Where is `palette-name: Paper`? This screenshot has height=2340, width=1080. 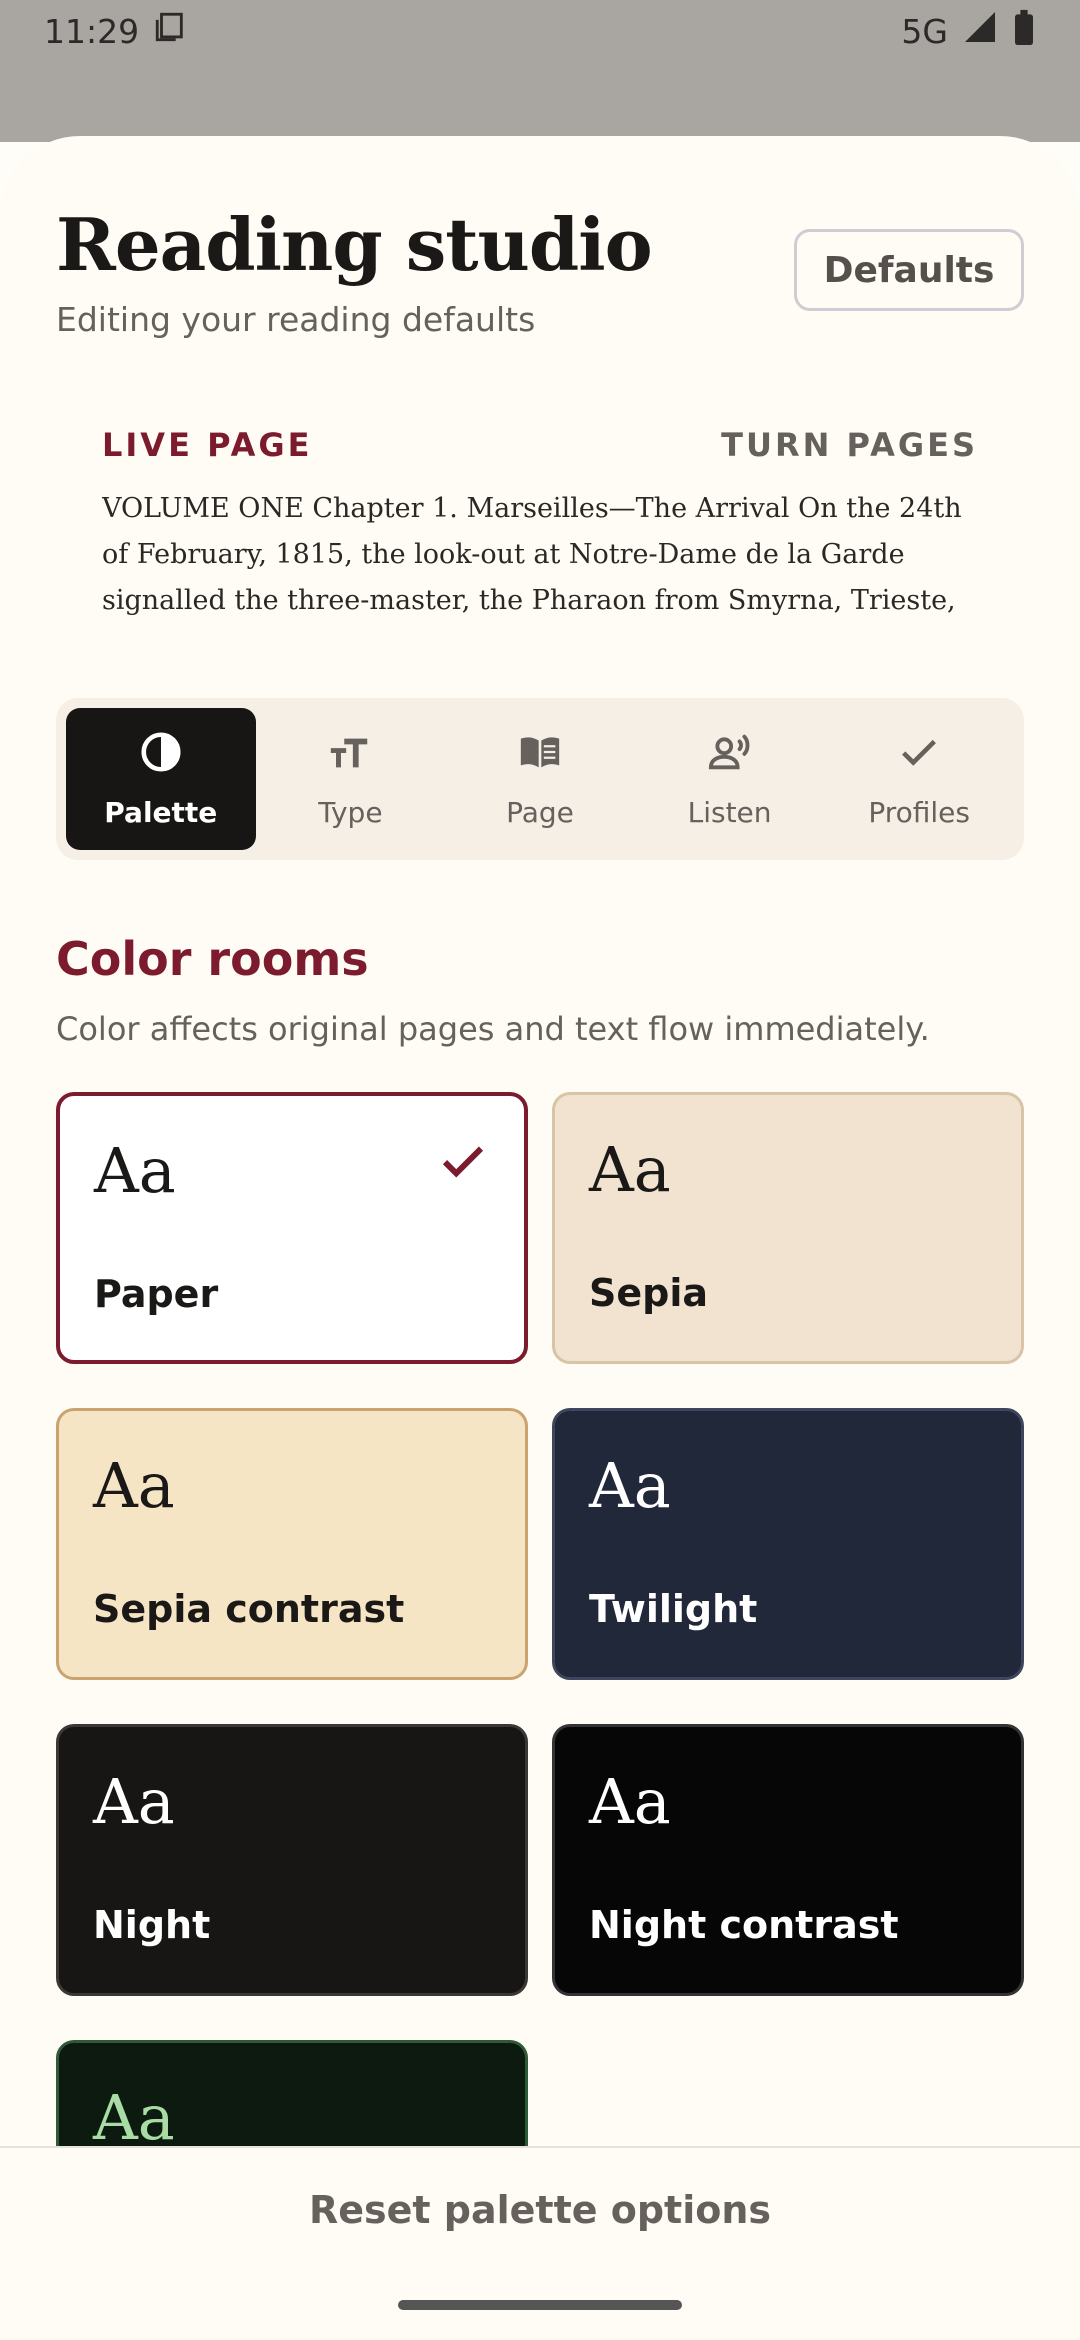 palette-name: Paper is located at coordinates (156, 1294).